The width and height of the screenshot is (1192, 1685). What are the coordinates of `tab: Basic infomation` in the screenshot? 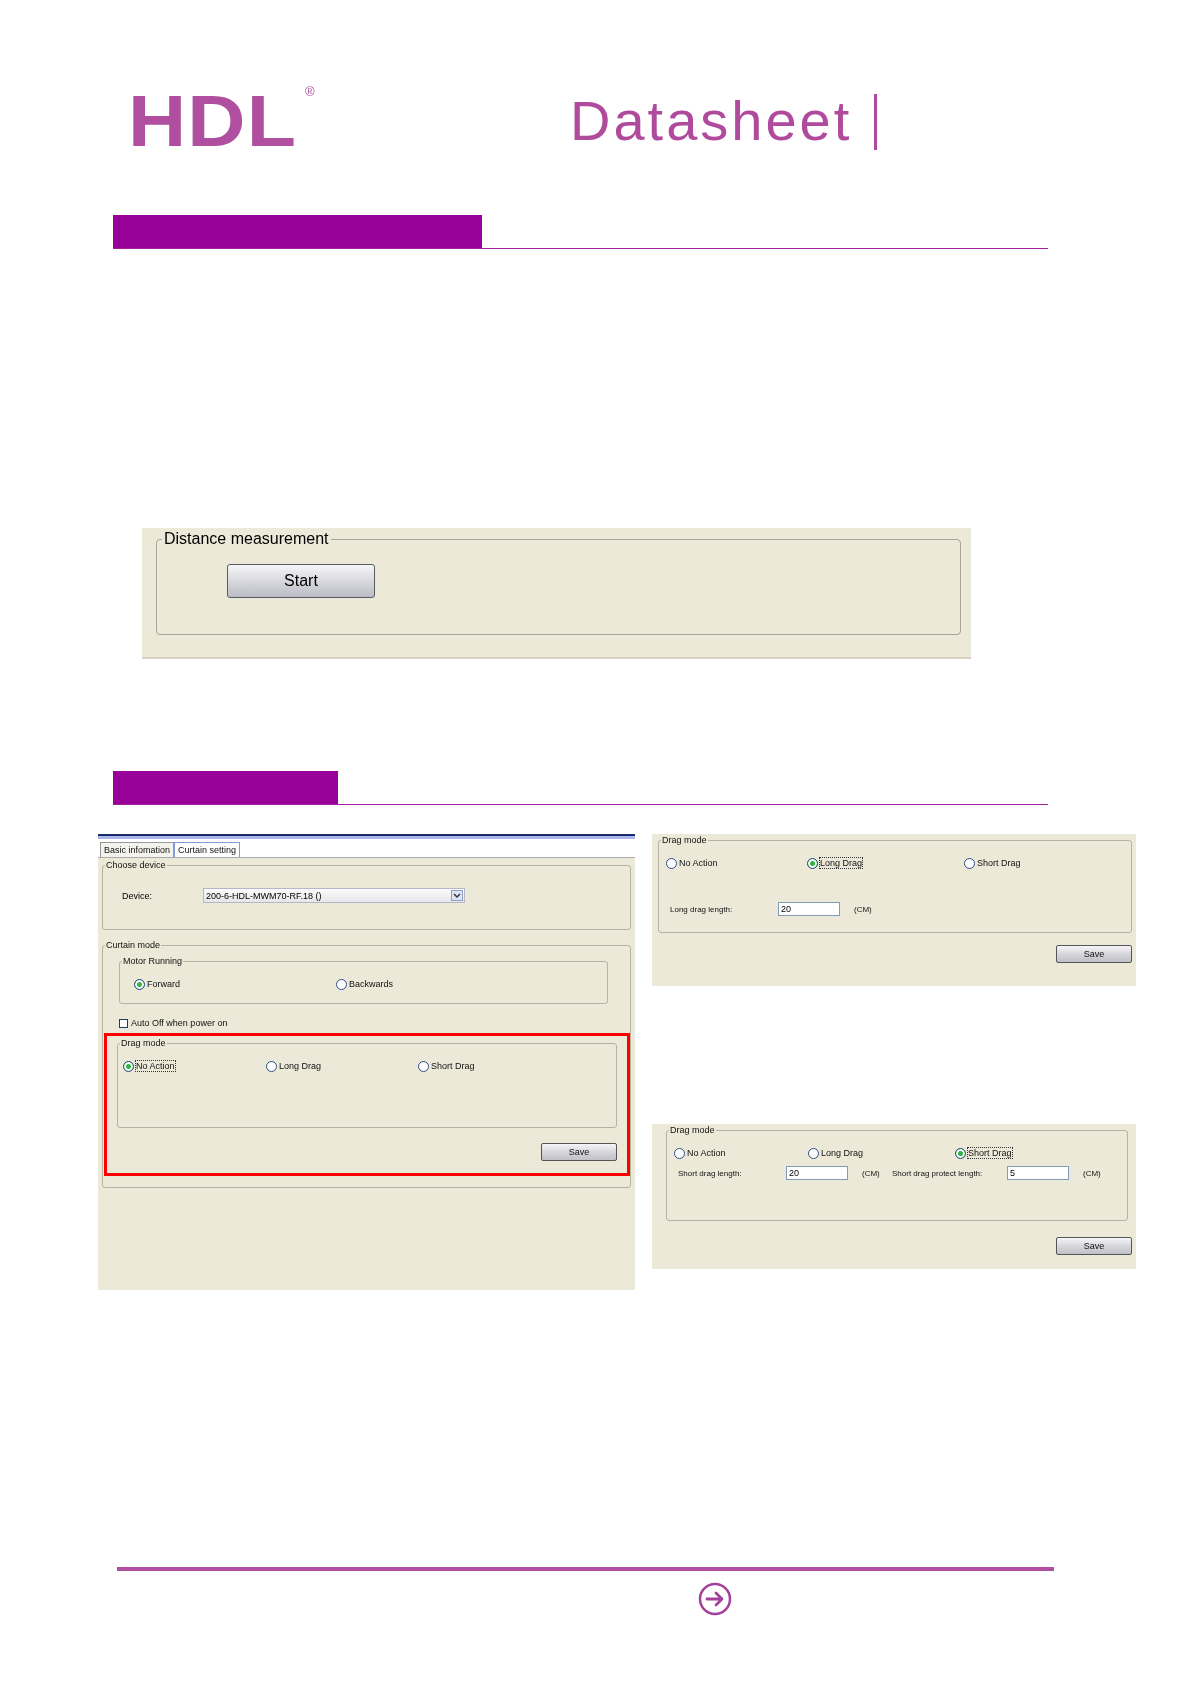 It's located at (137, 849).